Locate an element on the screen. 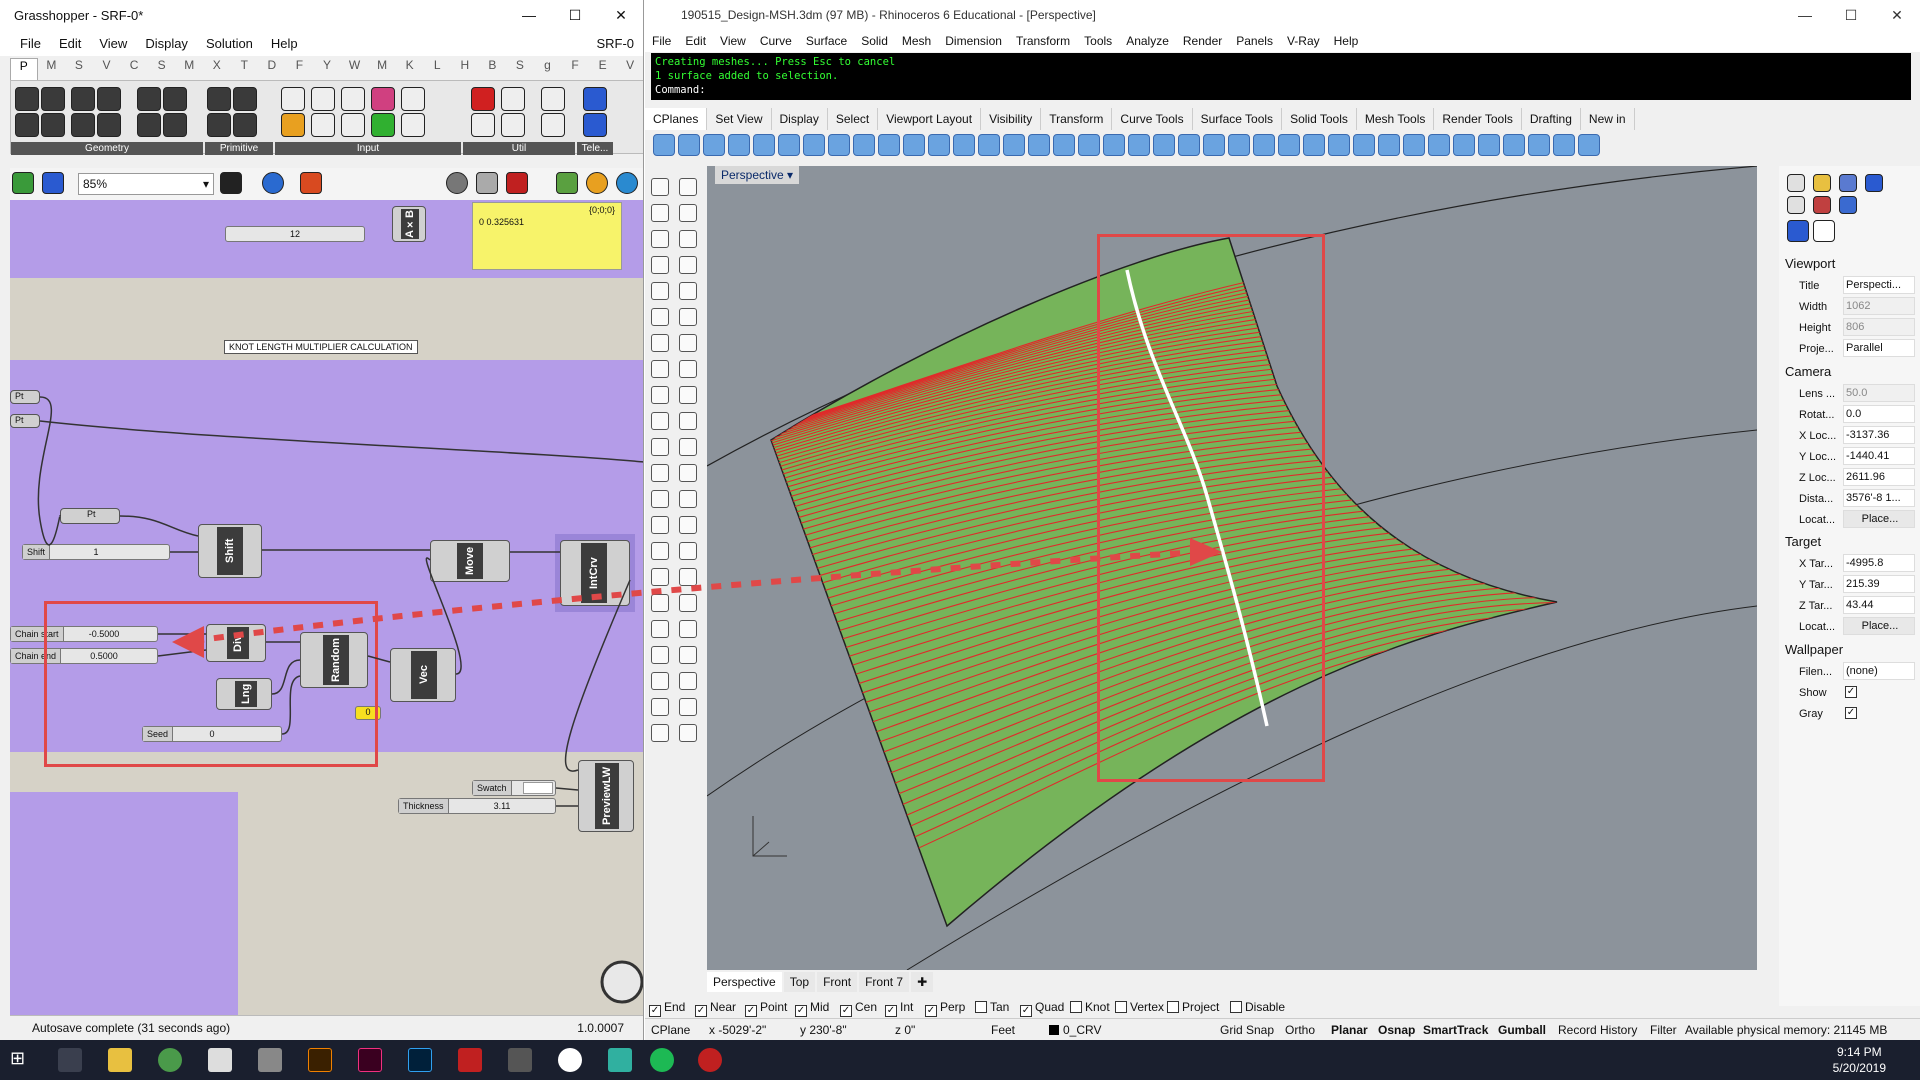 Image resolution: width=1920 pixels, height=1080 pixels. tab-solid-tools: Solid Tools is located at coordinates (1319, 119).